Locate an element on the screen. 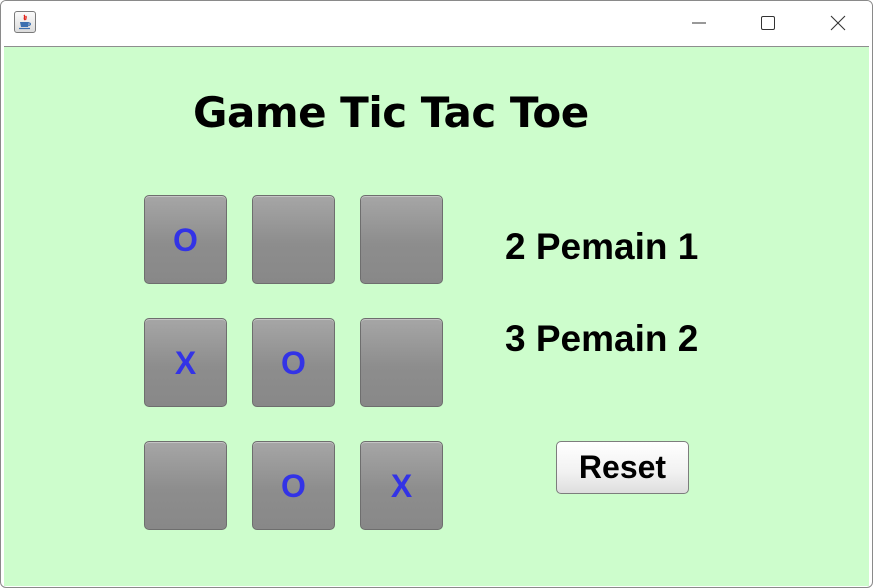 Image resolution: width=873 pixels, height=588 pixels. close-icon is located at coordinates (838, 23).